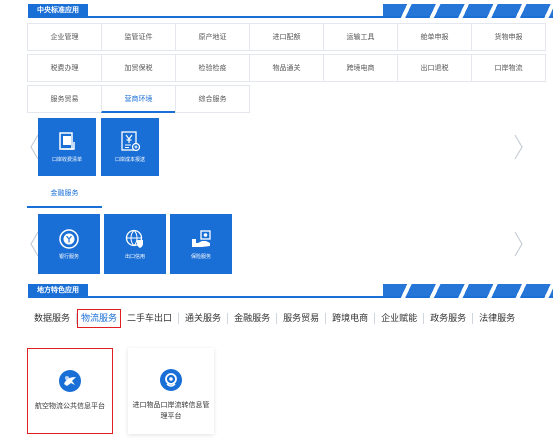  I want to click on tab-government-service: 政务服务, so click(449, 318).